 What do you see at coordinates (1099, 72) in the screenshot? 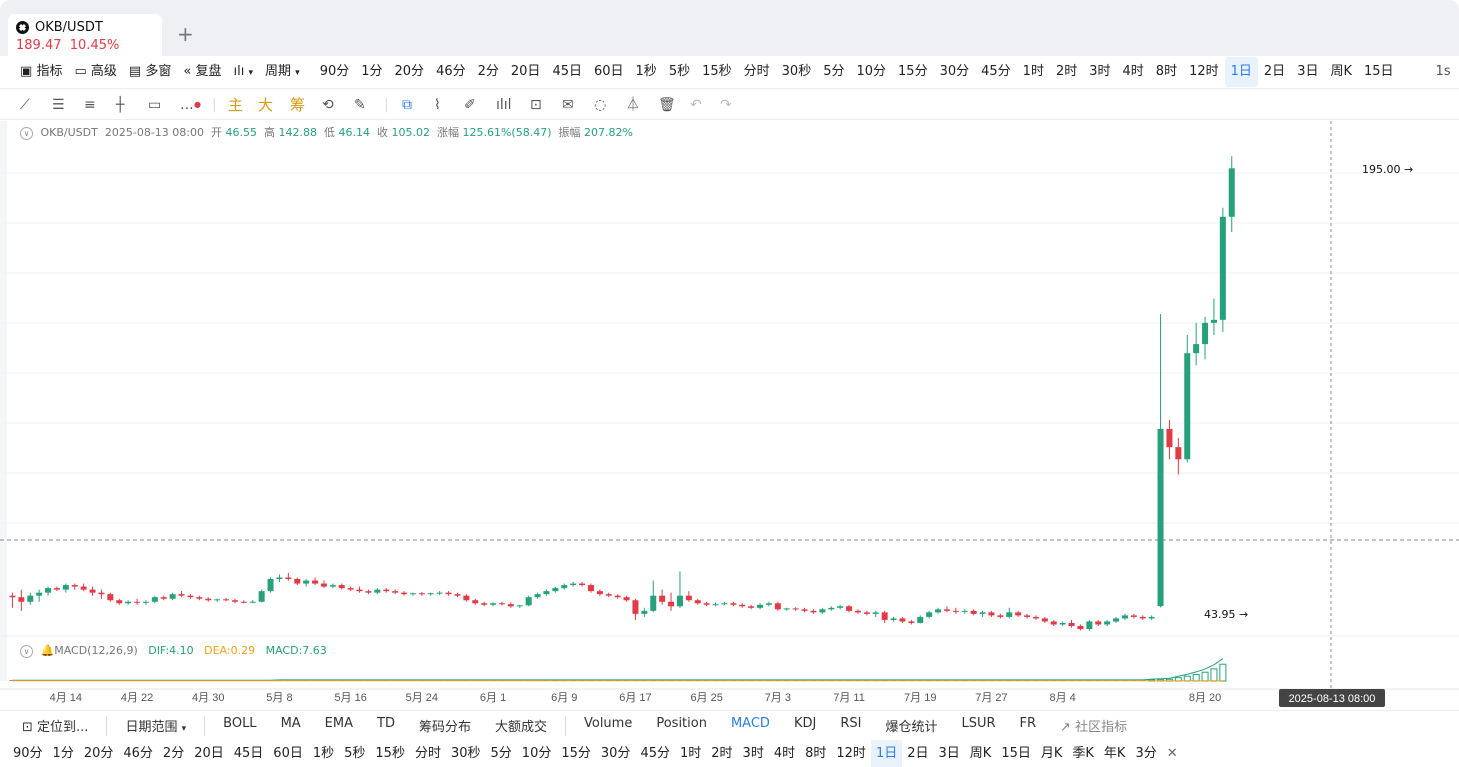
I see `interval-20: 3时` at bounding box center [1099, 72].